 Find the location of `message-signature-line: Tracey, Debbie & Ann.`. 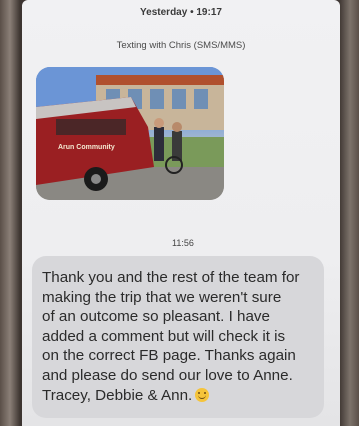

message-signature-line: Tracey, Debbie & Ann. is located at coordinates (184, 396).